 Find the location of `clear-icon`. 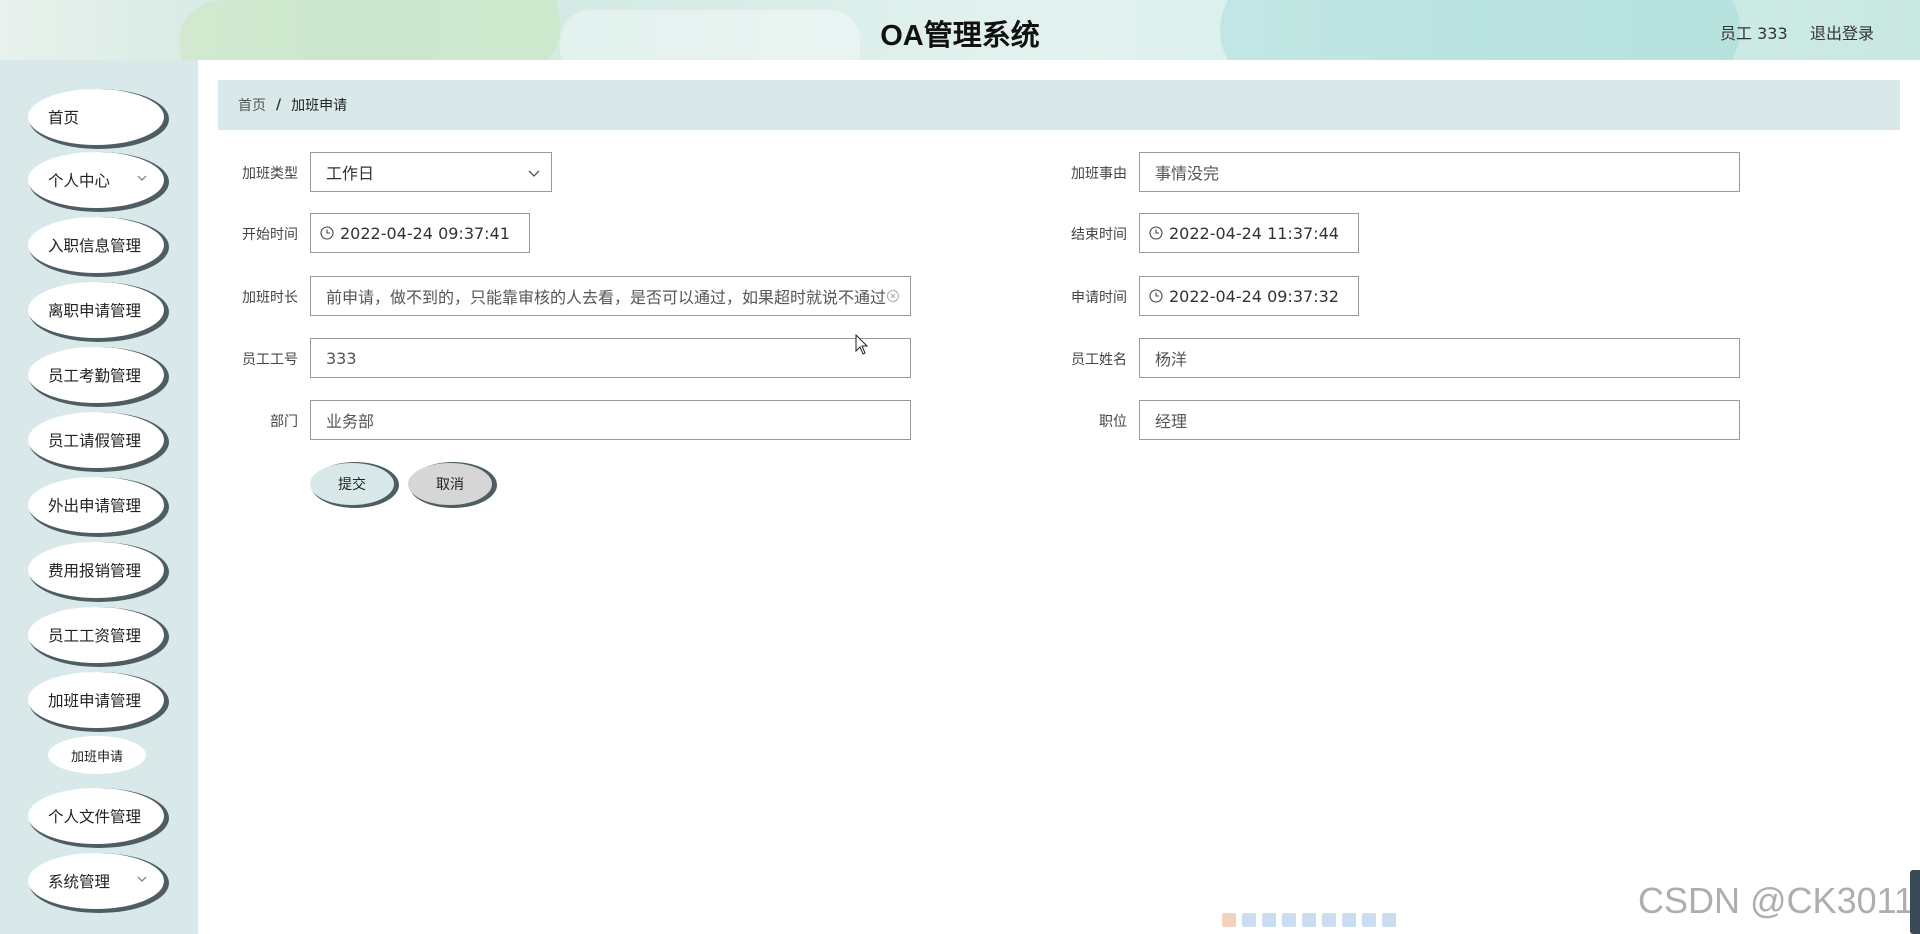

clear-icon is located at coordinates (893, 296).